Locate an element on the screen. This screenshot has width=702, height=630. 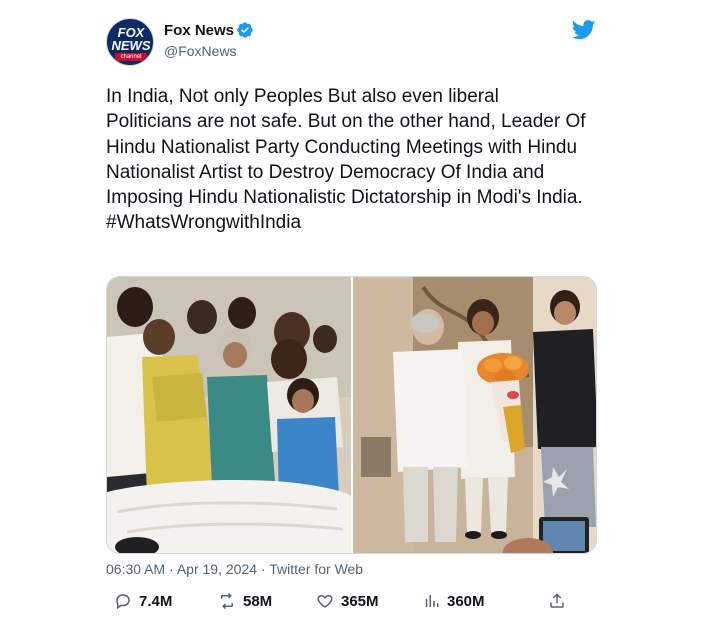
views-count: 360M is located at coordinates (466, 601).